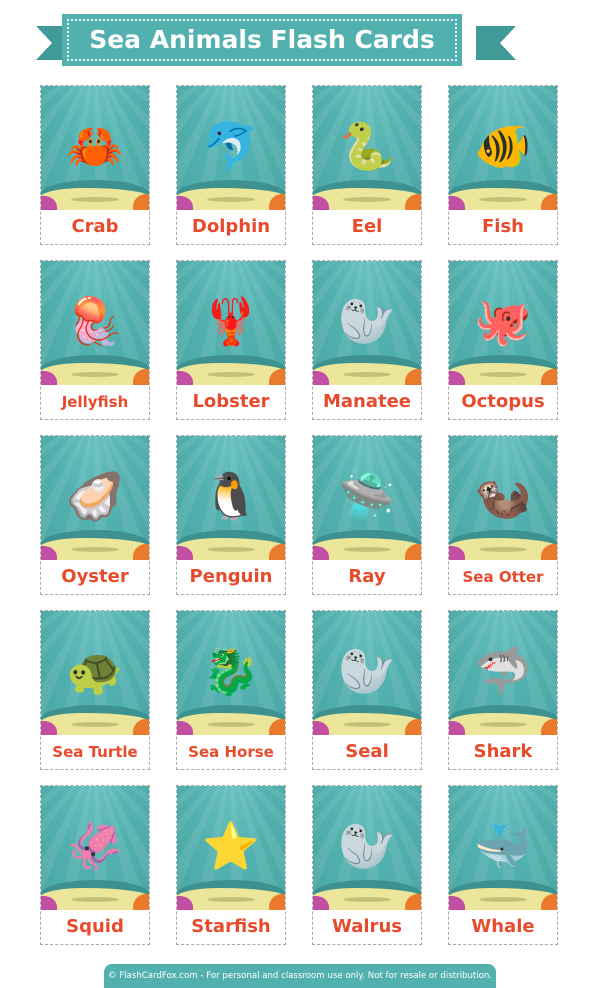 This screenshot has height=988, width=600. I want to click on card-label: Shark, so click(503, 751).